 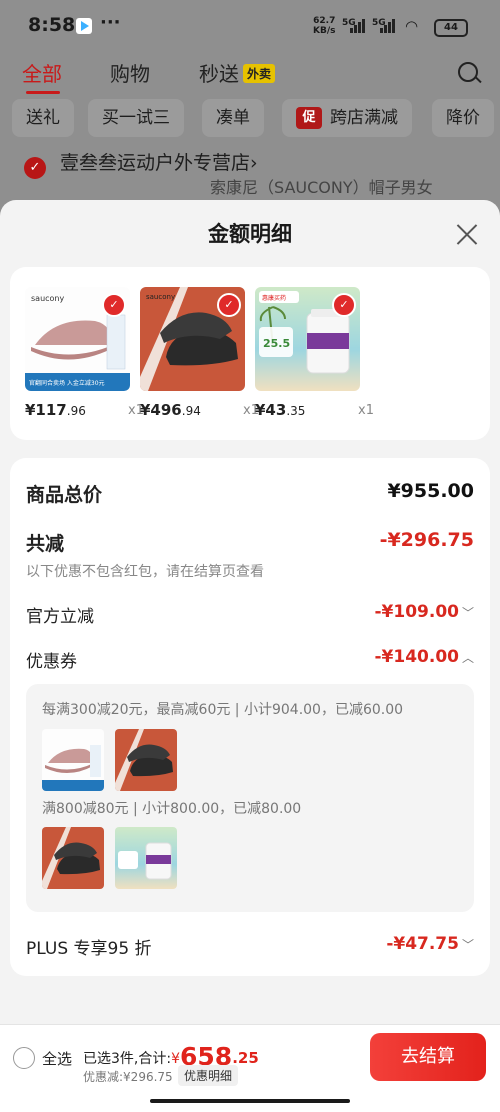 What do you see at coordinates (259, 73) in the screenshot?
I see `waimai-badge: 外卖` at bounding box center [259, 73].